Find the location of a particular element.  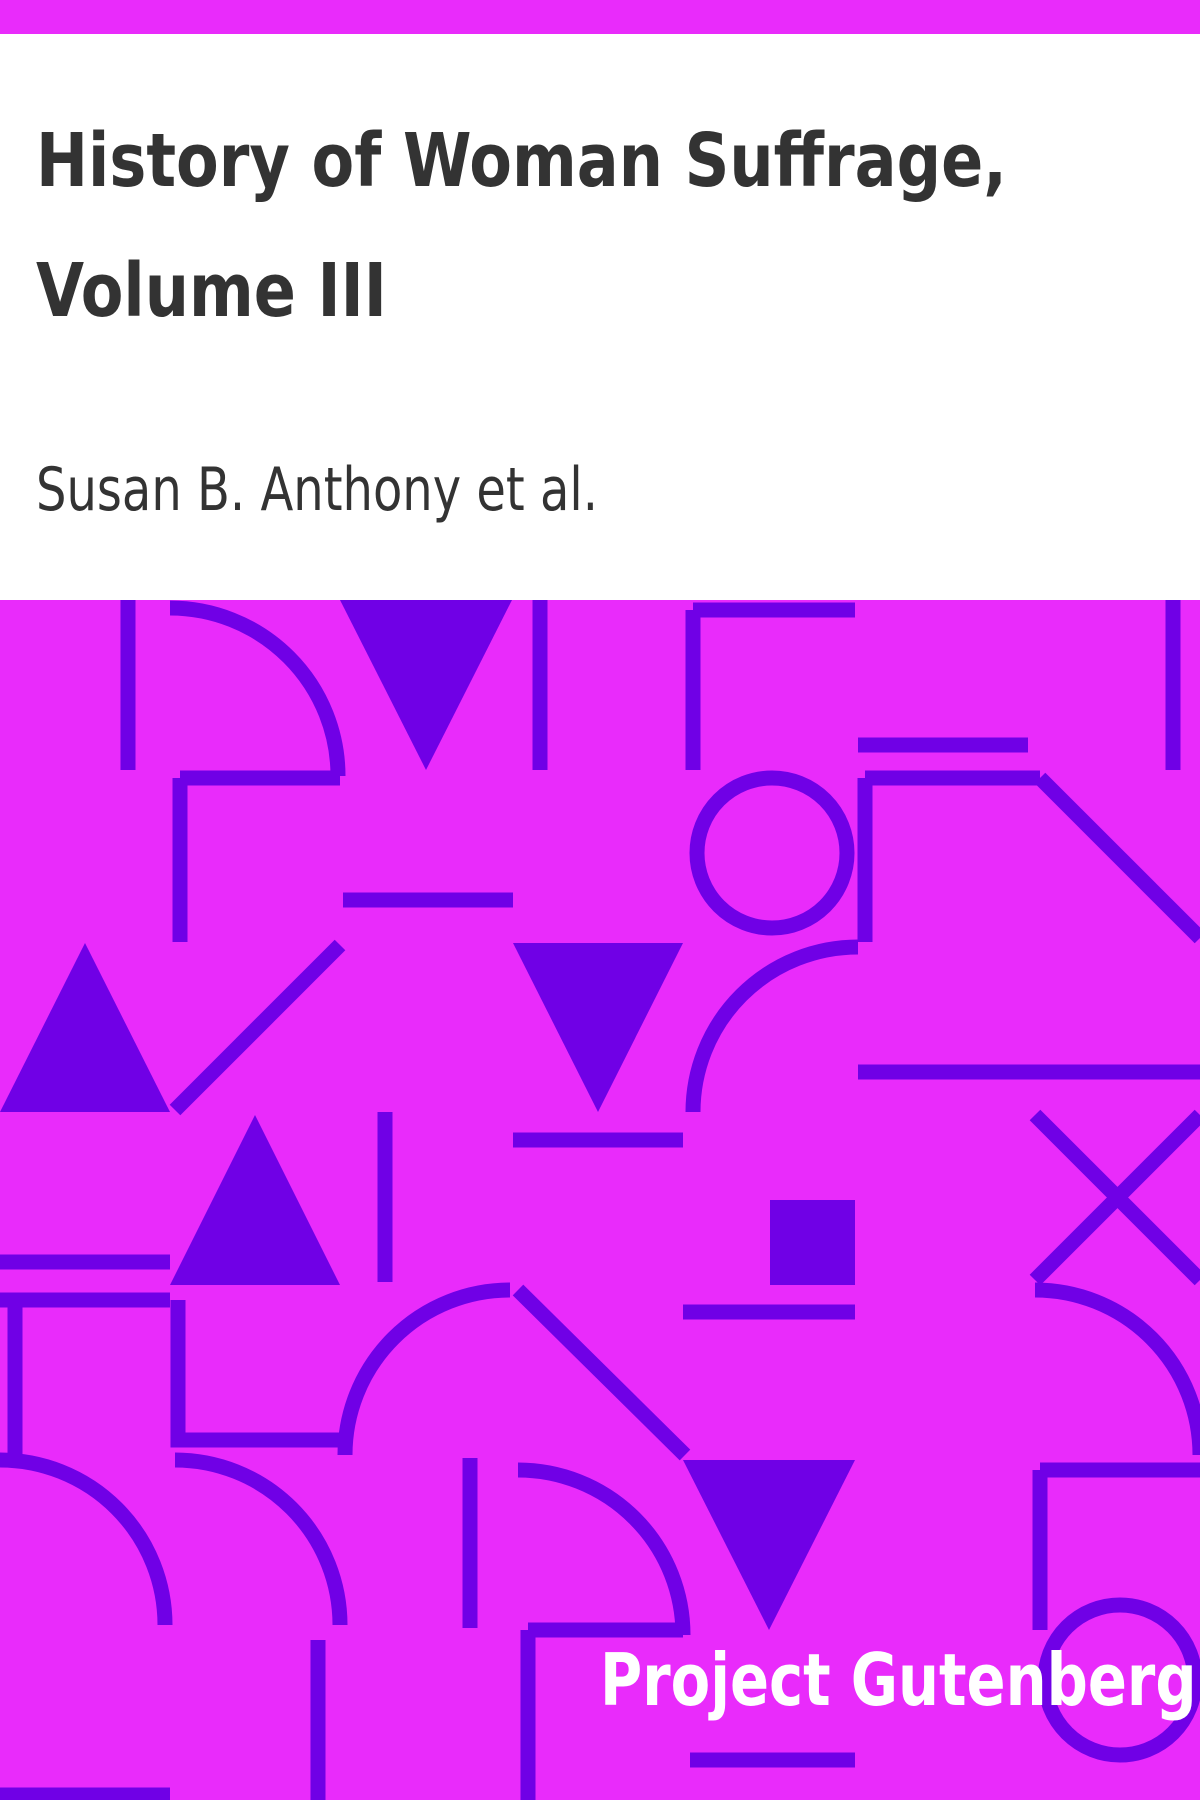

top-color-strip is located at coordinates (600, 17).